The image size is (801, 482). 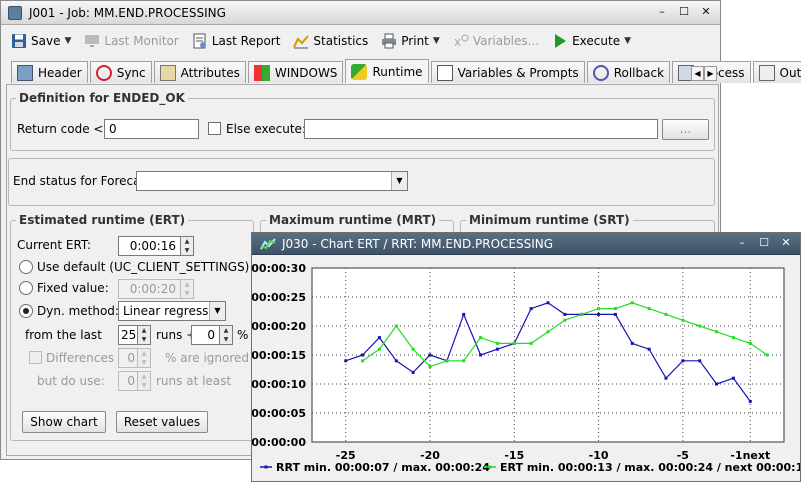 I want to click on tab-attributes-label: Attributes, so click(x=210, y=72).